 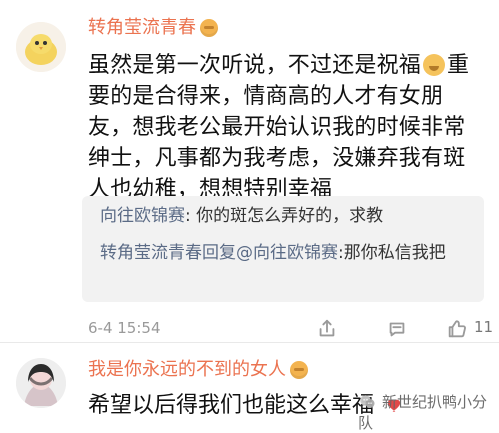 I want to click on comment-timestamp: 6-4 15:54, so click(x=124, y=328).